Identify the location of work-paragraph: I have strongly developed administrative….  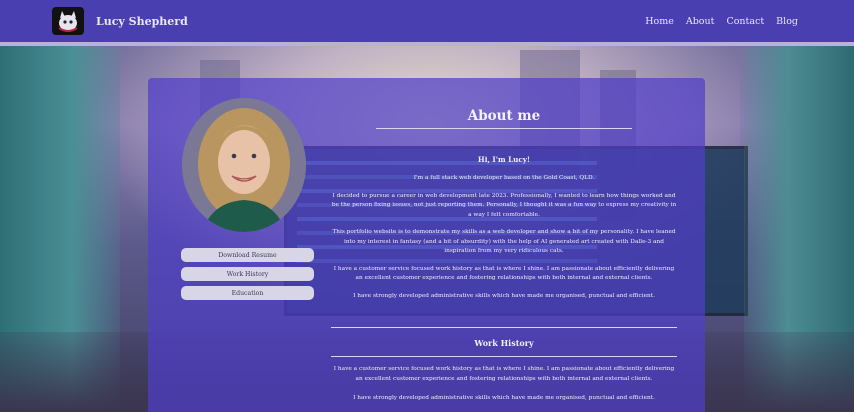
(504, 398).